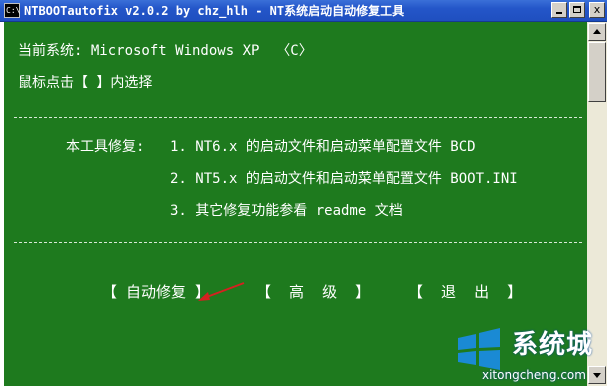 Image resolution: width=607 pixels, height=386 pixels. I want to click on maximize-icon, so click(577, 9).